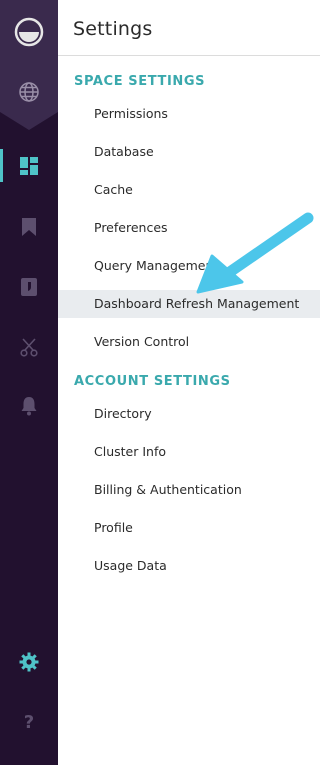 Image resolution: width=320 pixels, height=765 pixels. What do you see at coordinates (189, 342) in the screenshot?
I see `menu-item-version-control: Version Control` at bounding box center [189, 342].